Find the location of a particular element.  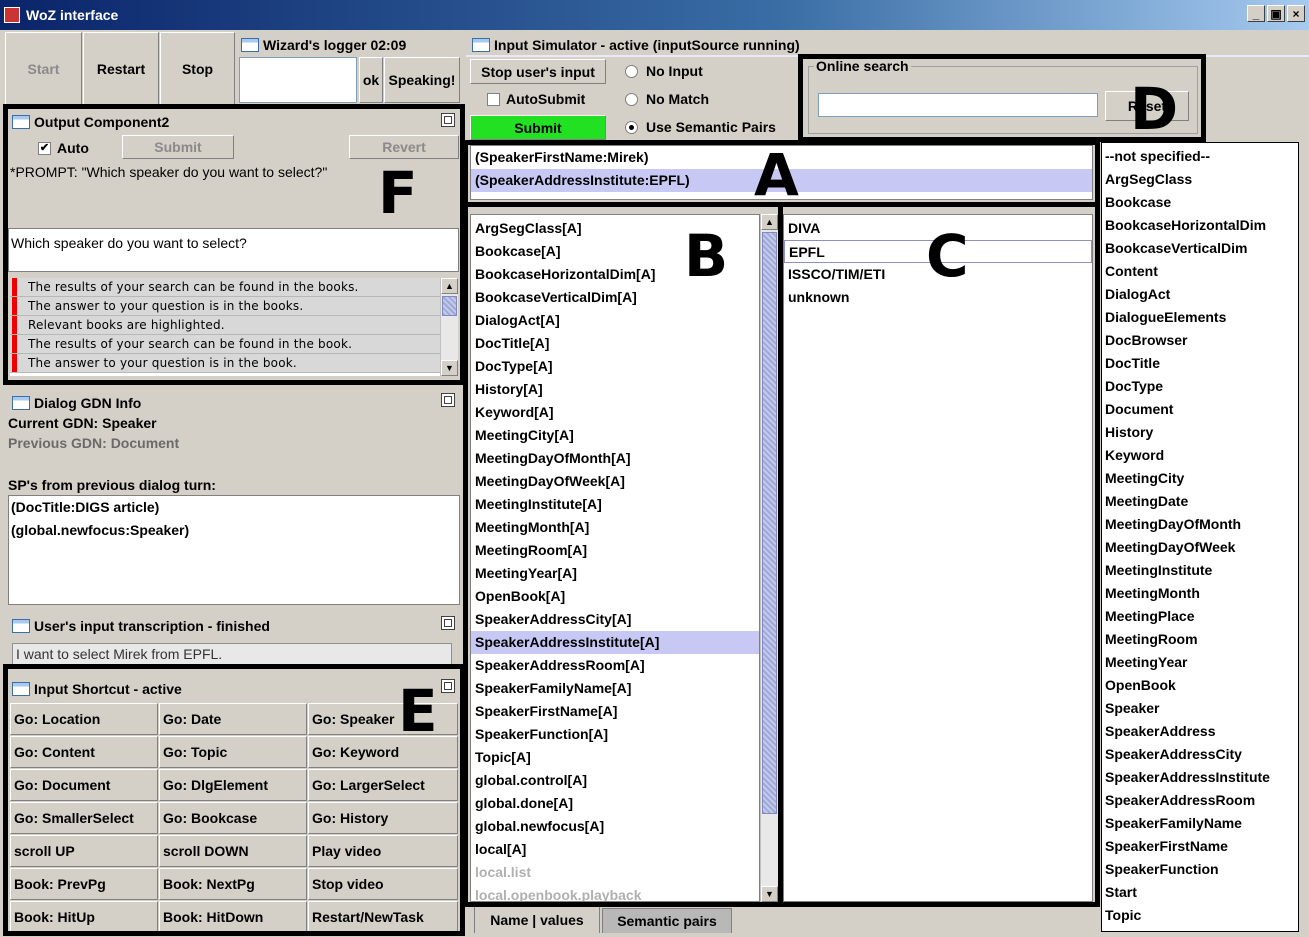

attribute-item: global.done[A] is located at coordinates (615, 803).